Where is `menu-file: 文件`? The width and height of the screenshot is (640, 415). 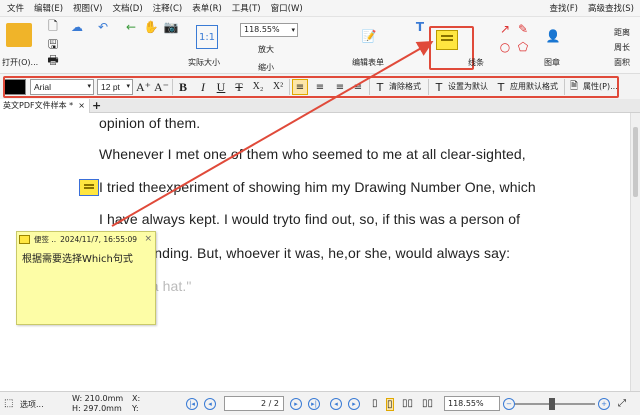
menu-file: 文件 is located at coordinates (17, 8).